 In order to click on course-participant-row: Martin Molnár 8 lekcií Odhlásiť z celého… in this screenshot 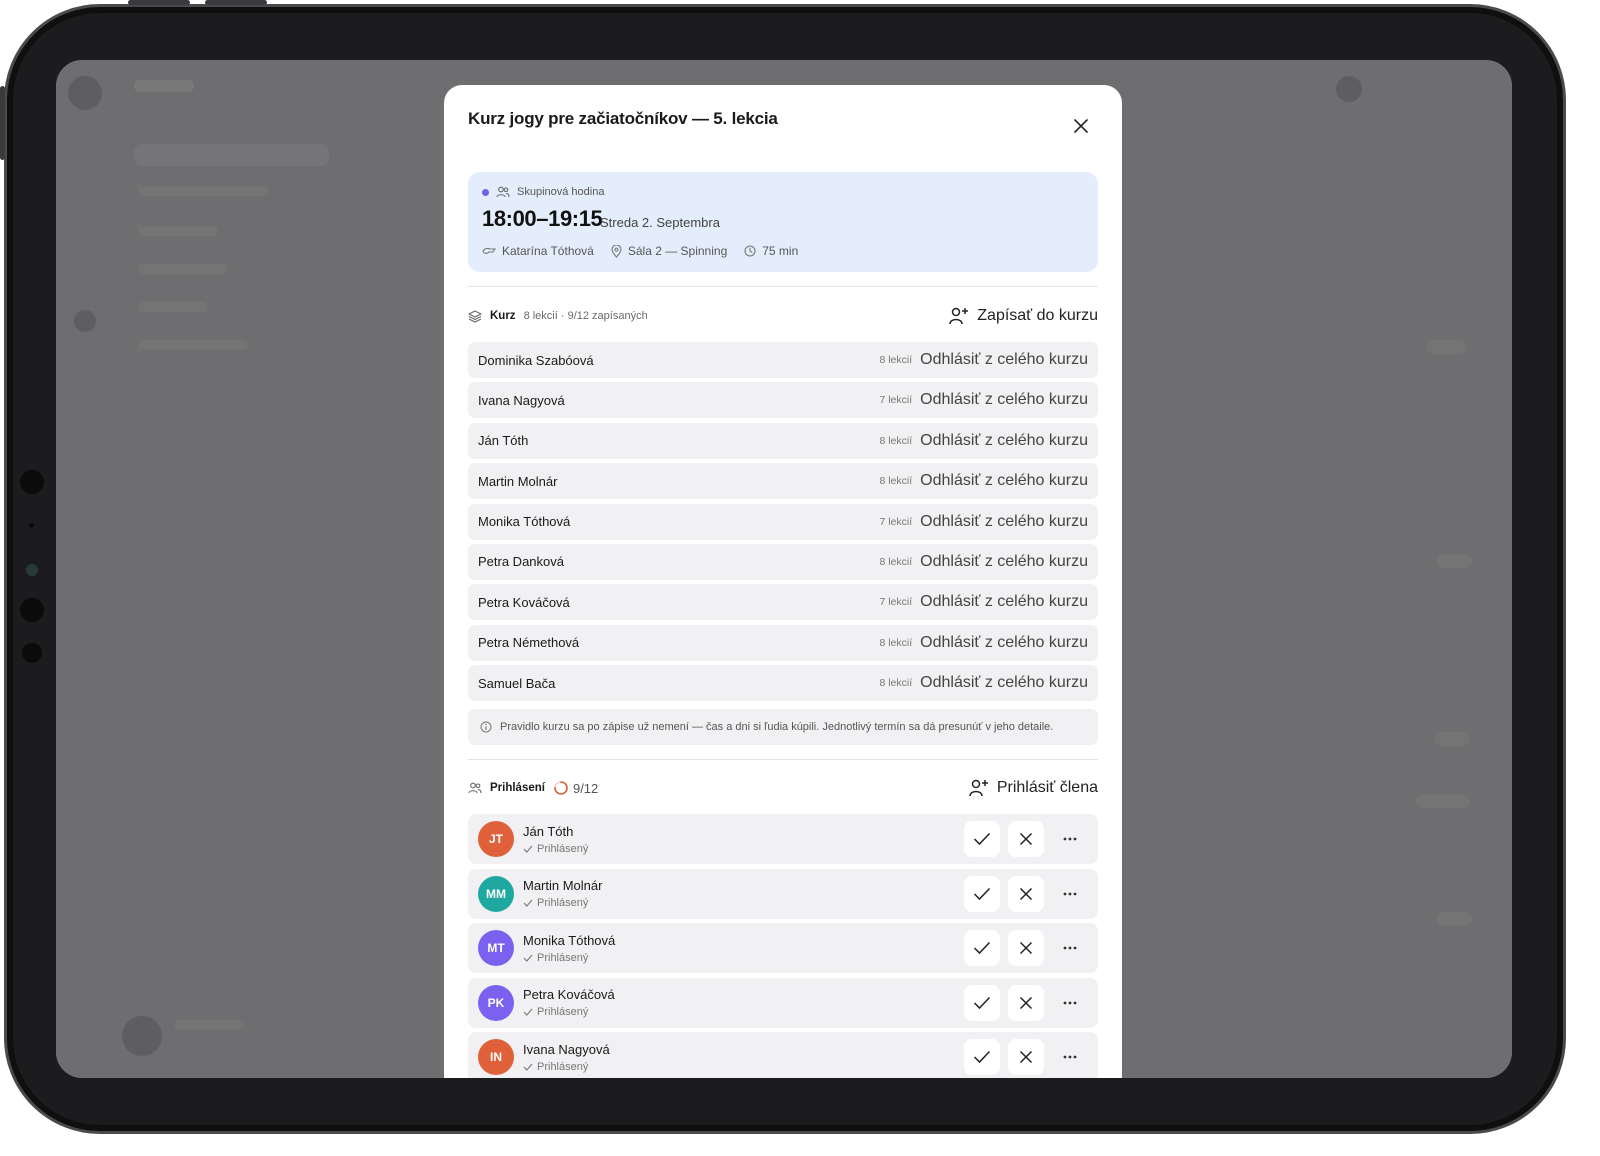, I will do `click(783, 481)`.